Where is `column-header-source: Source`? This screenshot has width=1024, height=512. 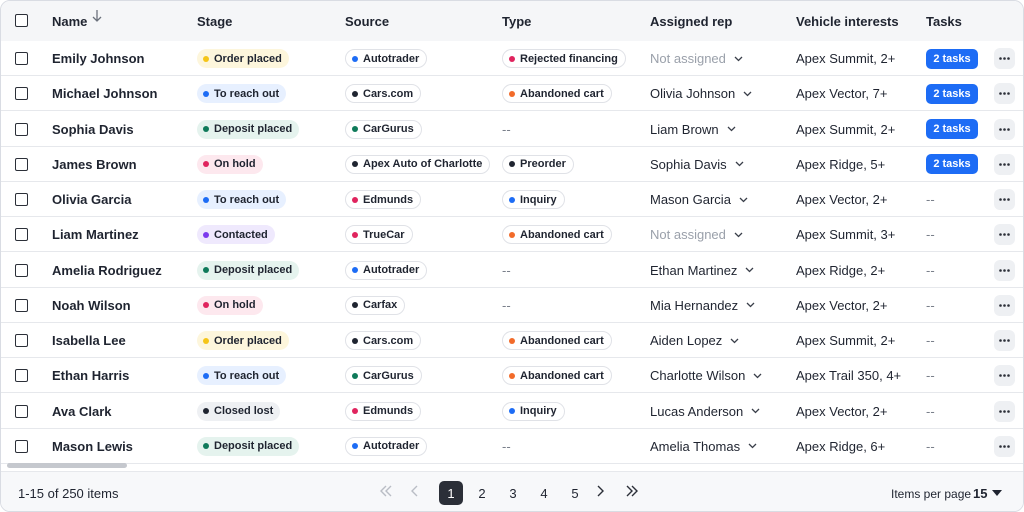 column-header-source: Source is located at coordinates (367, 21).